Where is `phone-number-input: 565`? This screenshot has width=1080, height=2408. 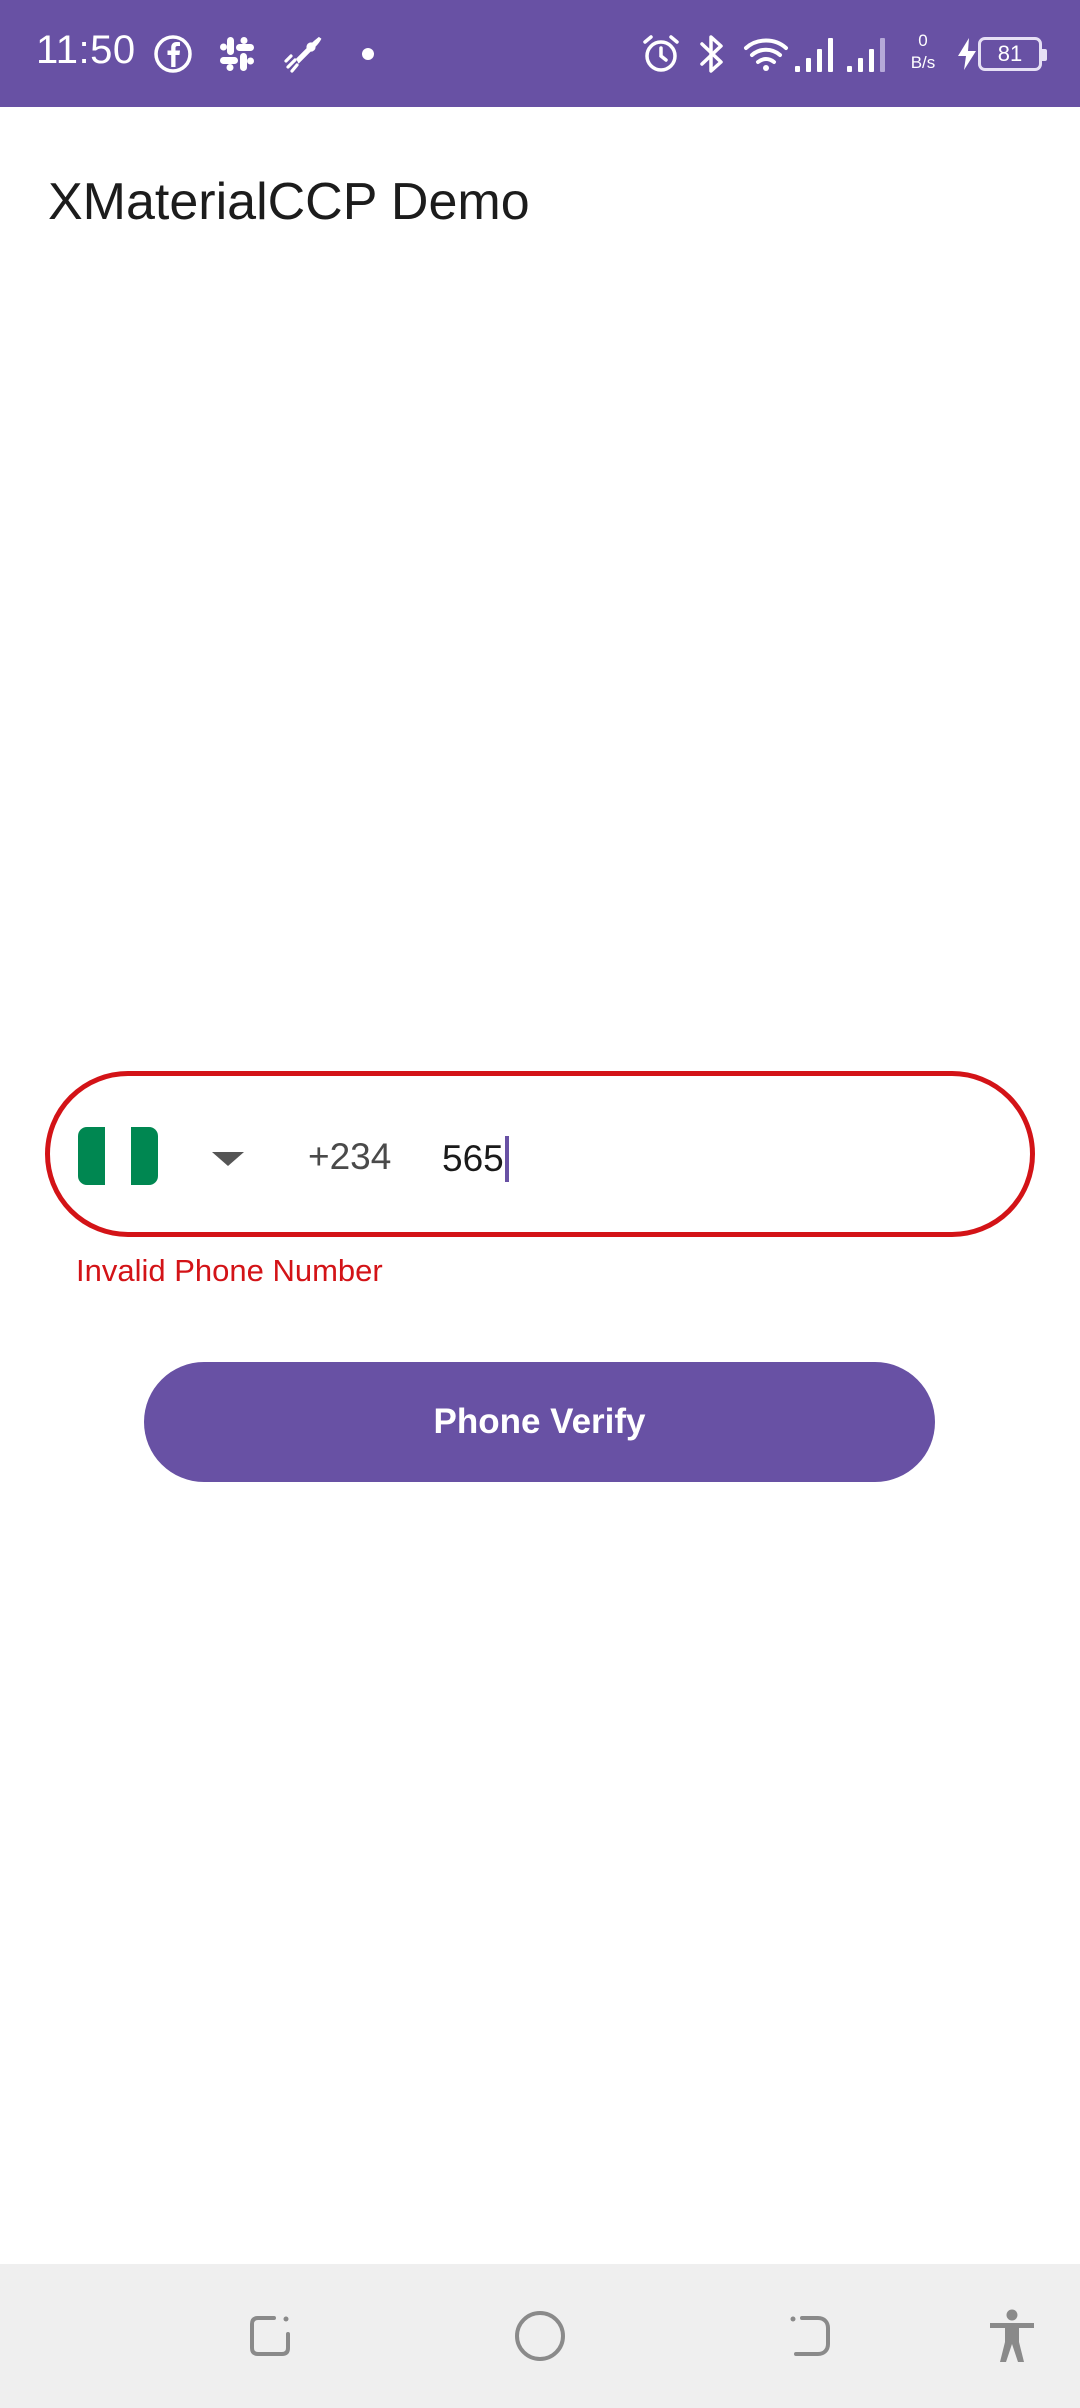 phone-number-input: 565 is located at coordinates (475, 1159).